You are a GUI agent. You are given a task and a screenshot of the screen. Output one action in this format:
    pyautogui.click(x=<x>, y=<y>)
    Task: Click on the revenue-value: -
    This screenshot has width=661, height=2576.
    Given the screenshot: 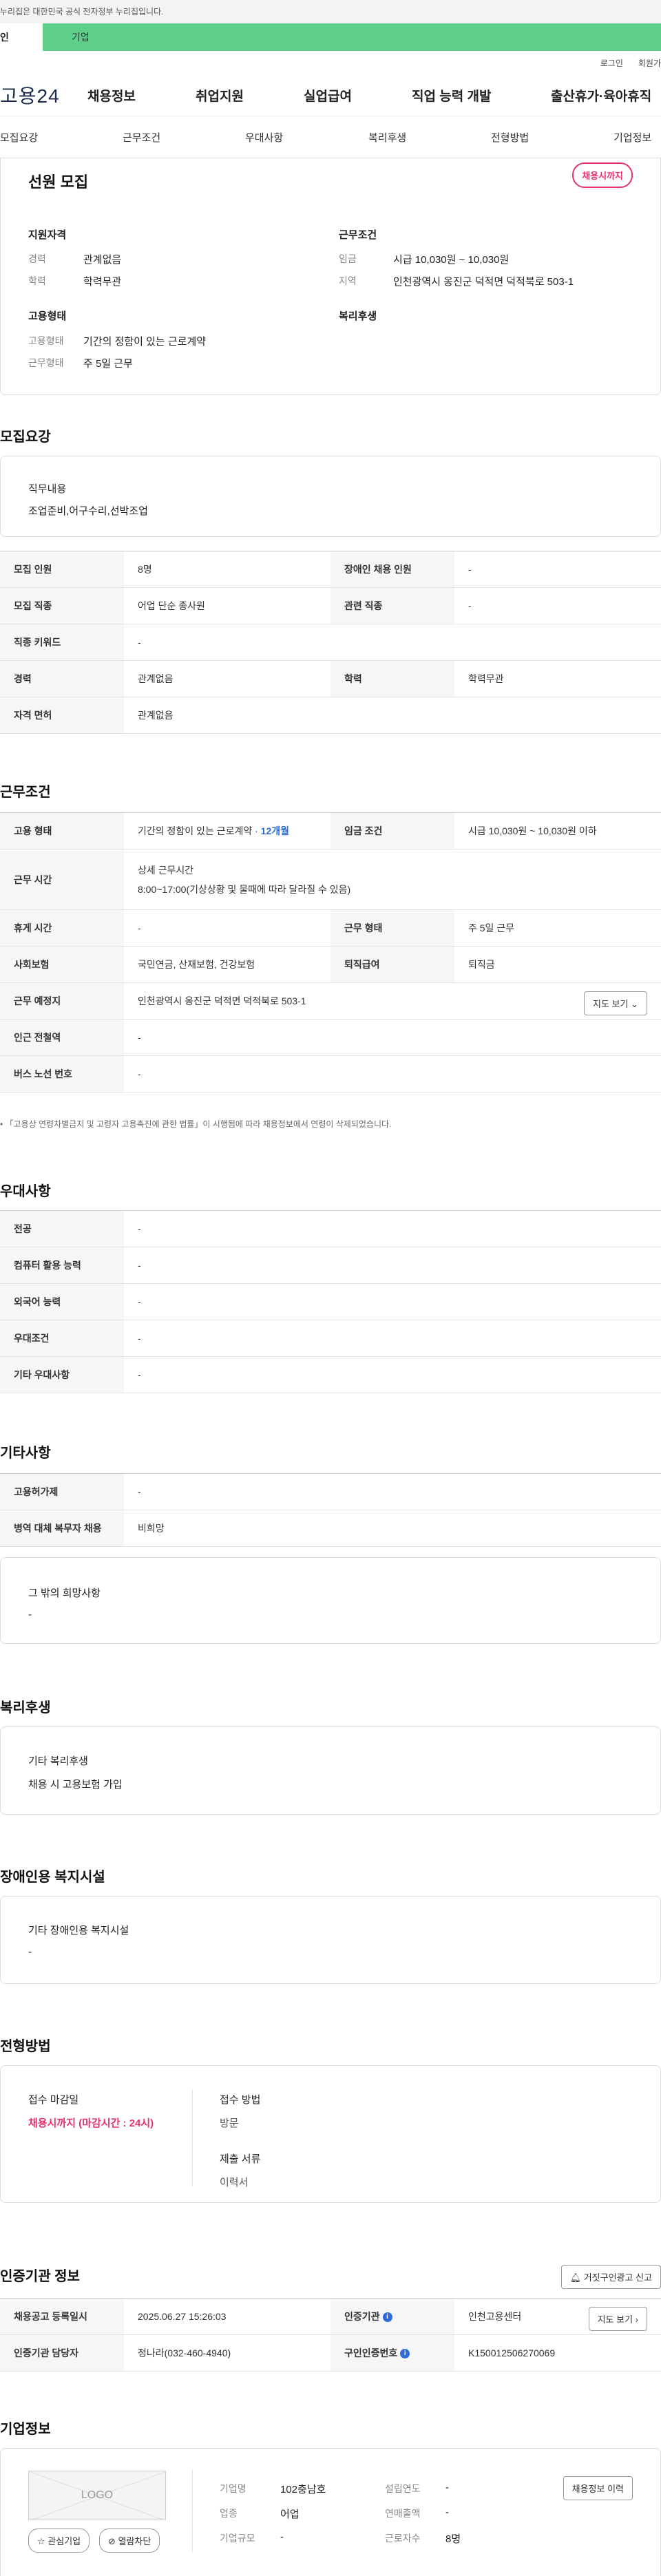 What is the action you would take?
    pyautogui.click(x=447, y=2512)
    